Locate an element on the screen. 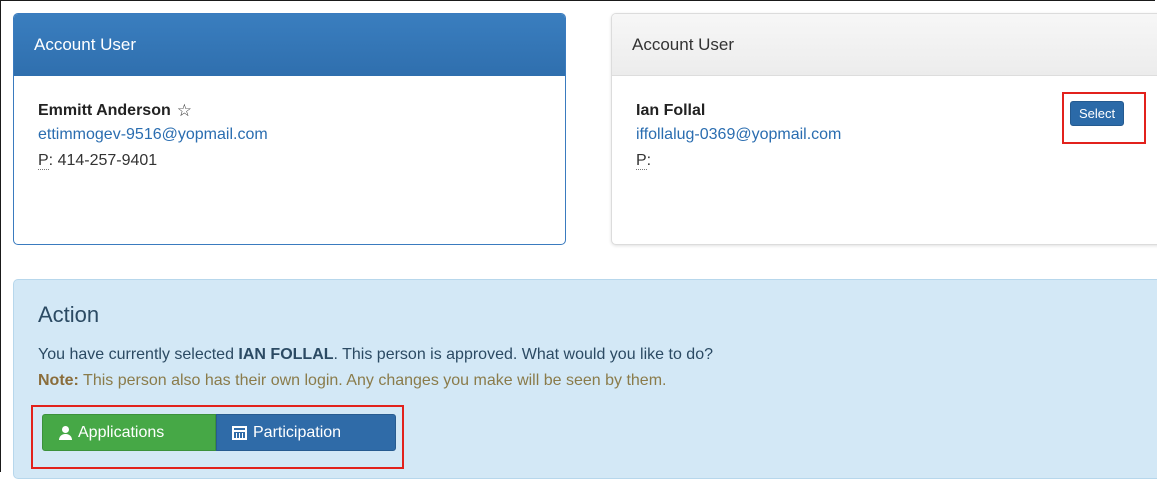  user-phone: P: is located at coordinates (891, 163).